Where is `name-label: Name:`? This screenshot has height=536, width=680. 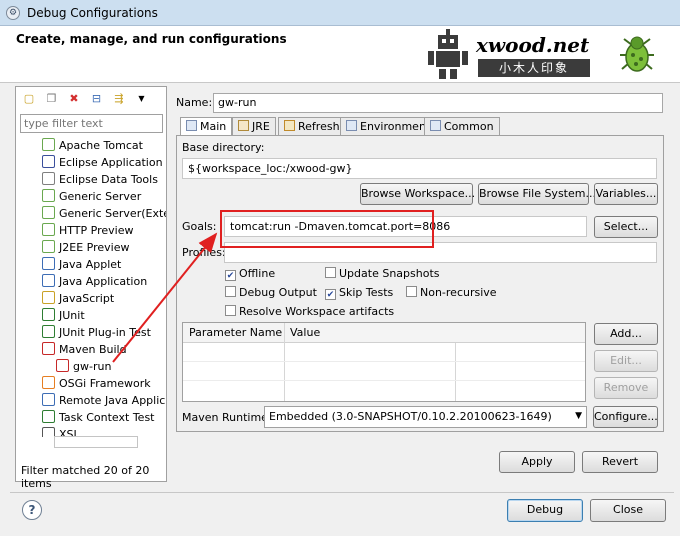 name-label: Name: is located at coordinates (194, 102).